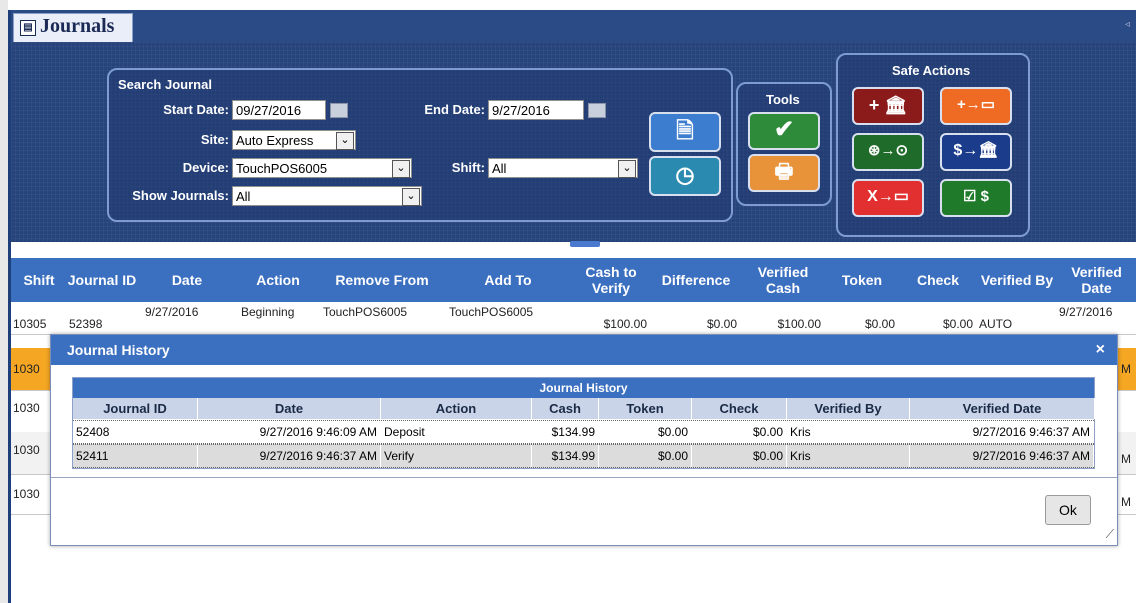 This screenshot has height=603, width=1136. I want to click on site-select-value: Auto Express, so click(275, 140).